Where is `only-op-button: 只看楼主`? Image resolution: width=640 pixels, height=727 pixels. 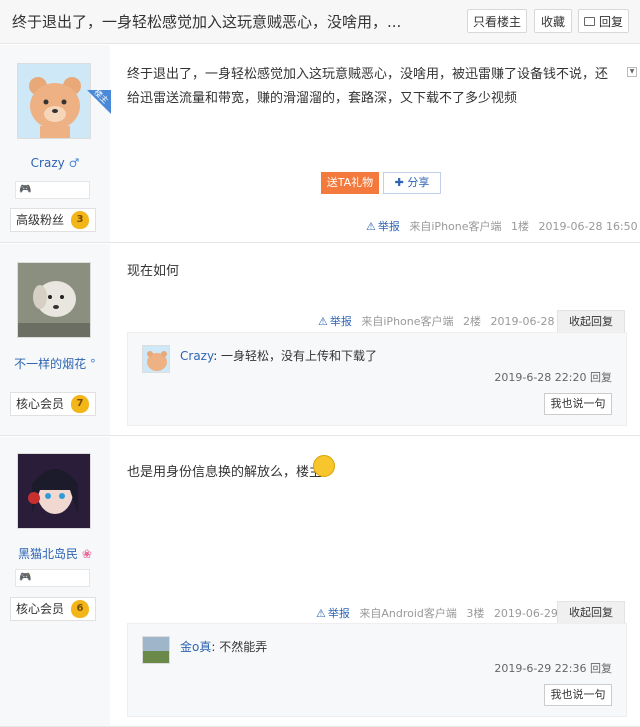
only-op-button: 只看楼主 is located at coordinates (497, 21).